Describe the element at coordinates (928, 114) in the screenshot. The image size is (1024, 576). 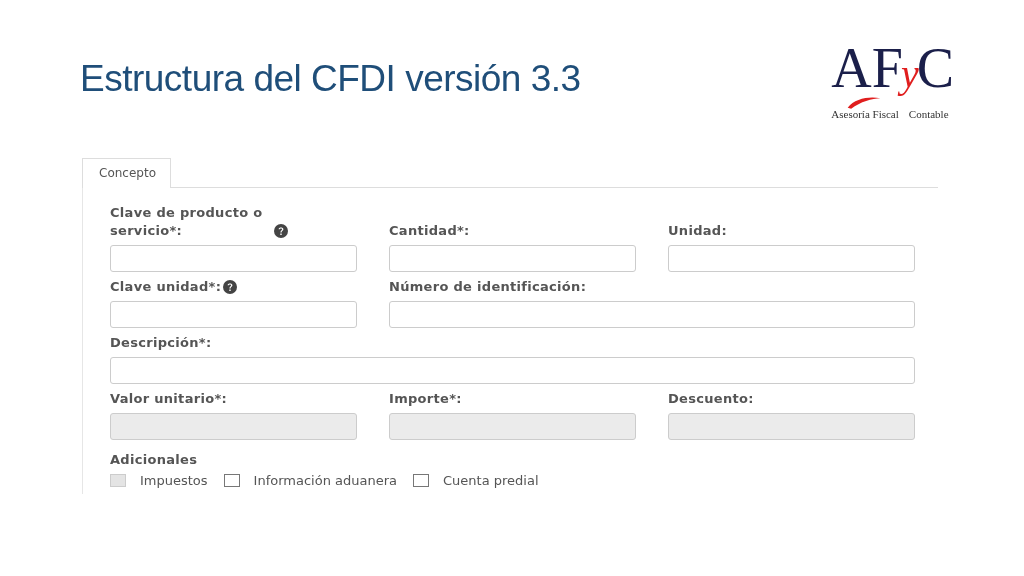
I see `logo-tagline: Contable` at that location.